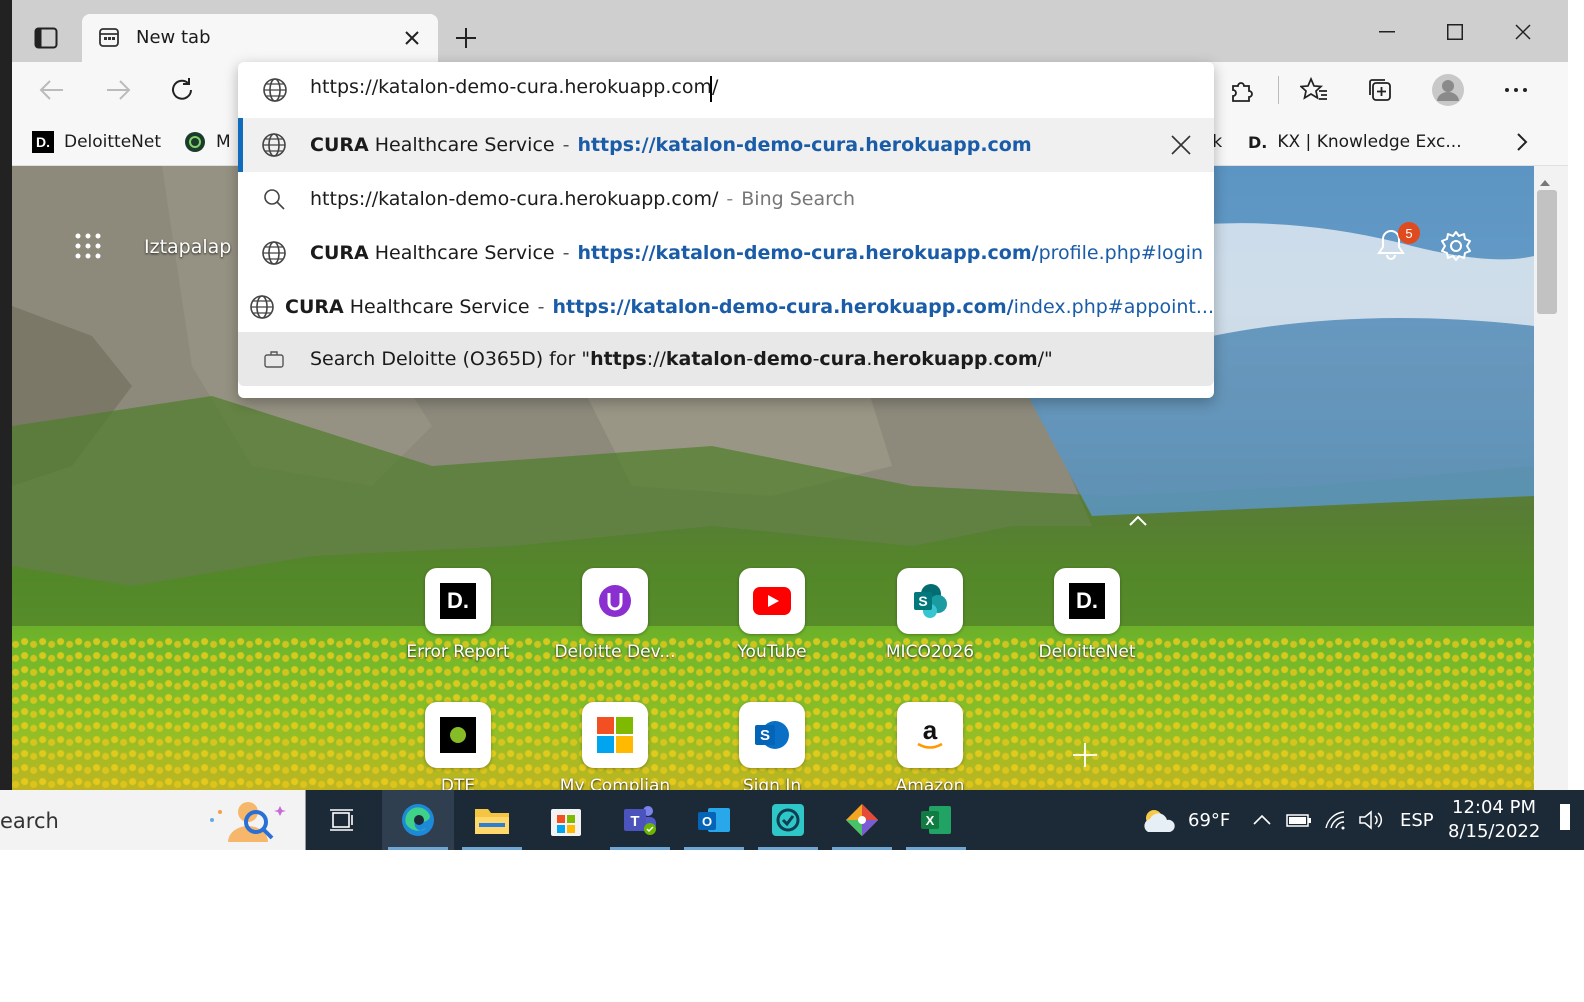 This screenshot has height=1002, width=1584. What do you see at coordinates (798, 199) in the screenshot?
I see `suggestion-source: Bing Search` at bounding box center [798, 199].